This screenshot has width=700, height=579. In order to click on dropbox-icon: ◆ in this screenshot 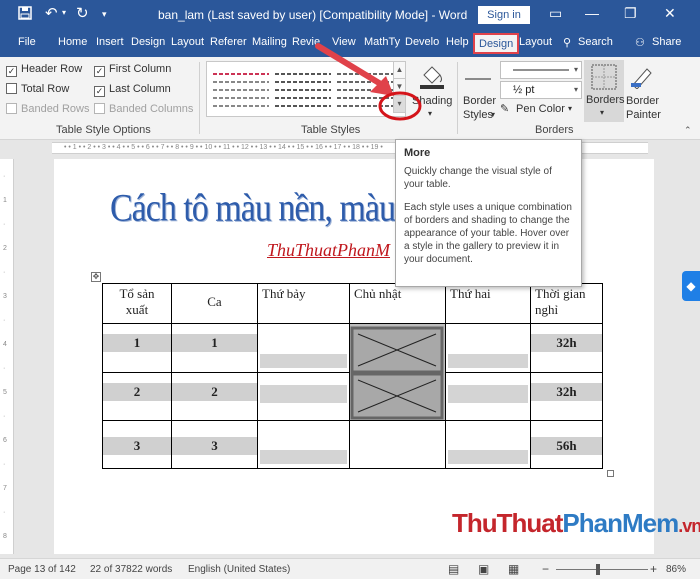, I will do `click(691, 286)`.